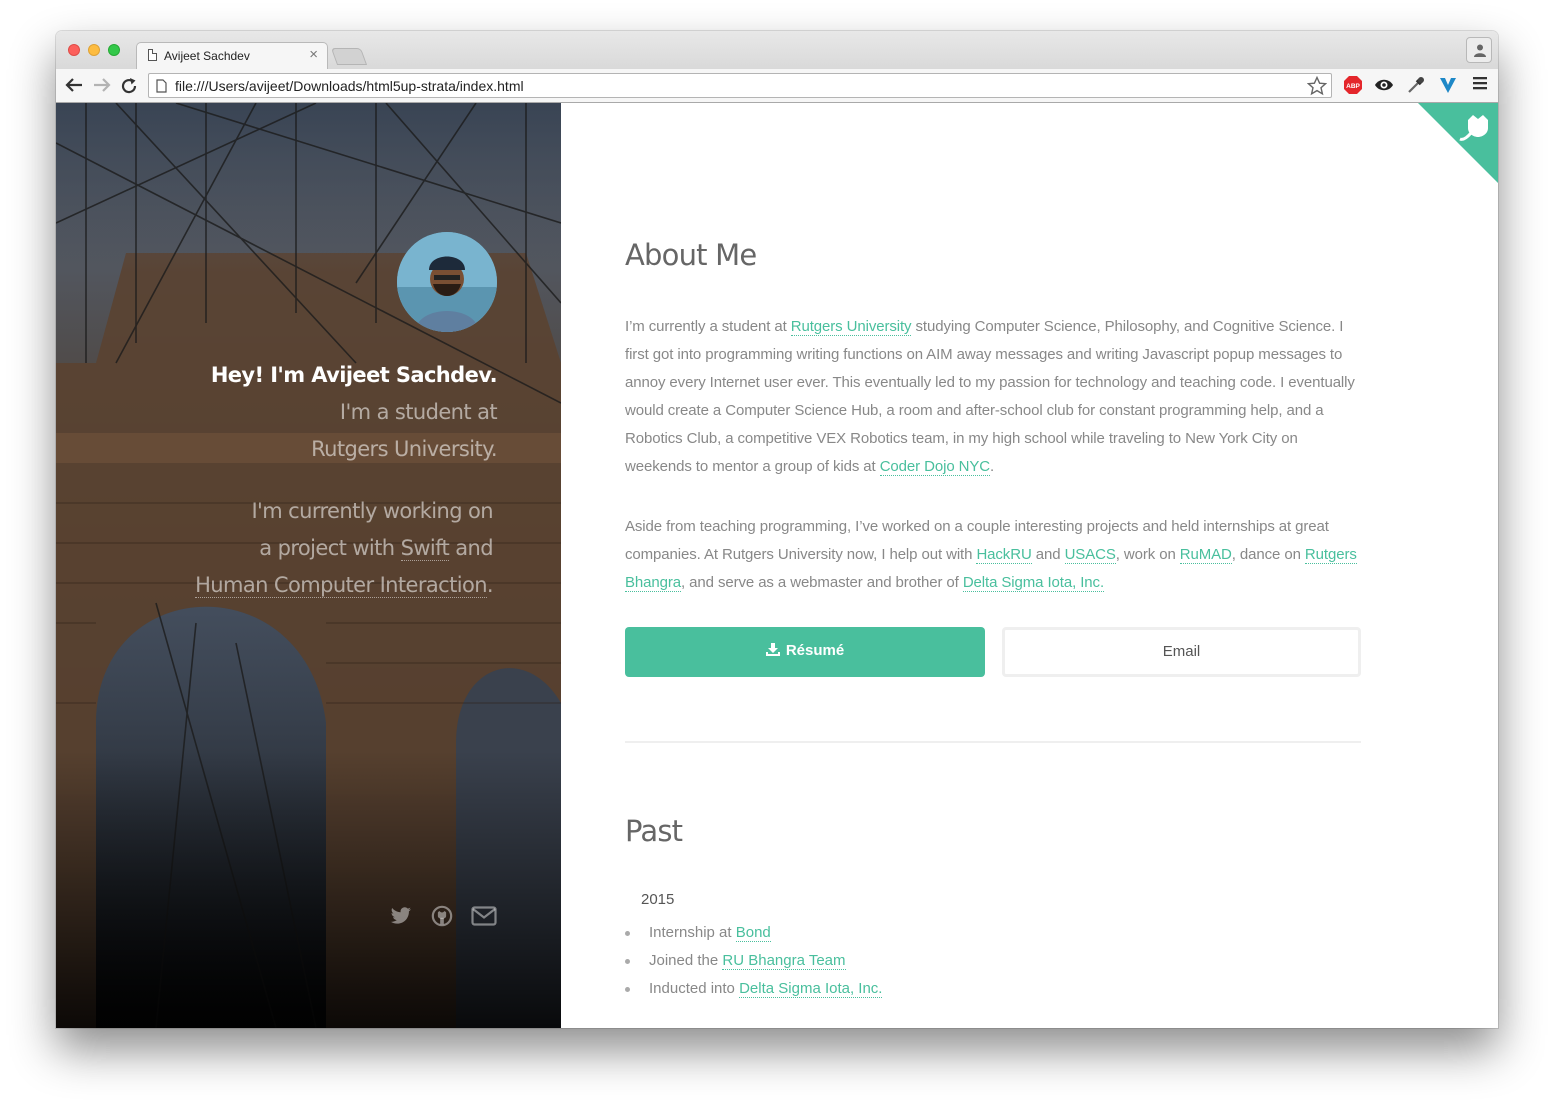 This screenshot has width=1554, height=1108. What do you see at coordinates (1448, 85) in the screenshot?
I see `vimium-icon` at bounding box center [1448, 85].